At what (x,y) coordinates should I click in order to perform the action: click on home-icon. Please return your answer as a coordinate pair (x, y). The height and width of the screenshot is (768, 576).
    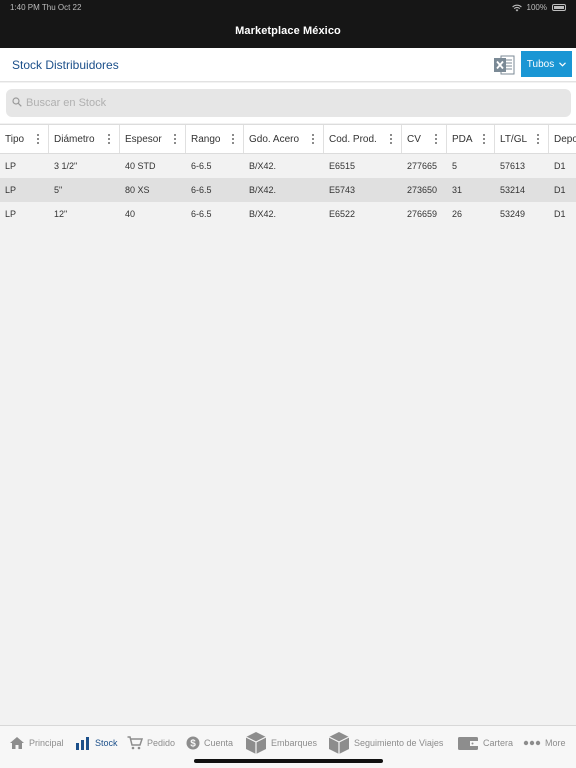
    Looking at the image, I should click on (17, 743).